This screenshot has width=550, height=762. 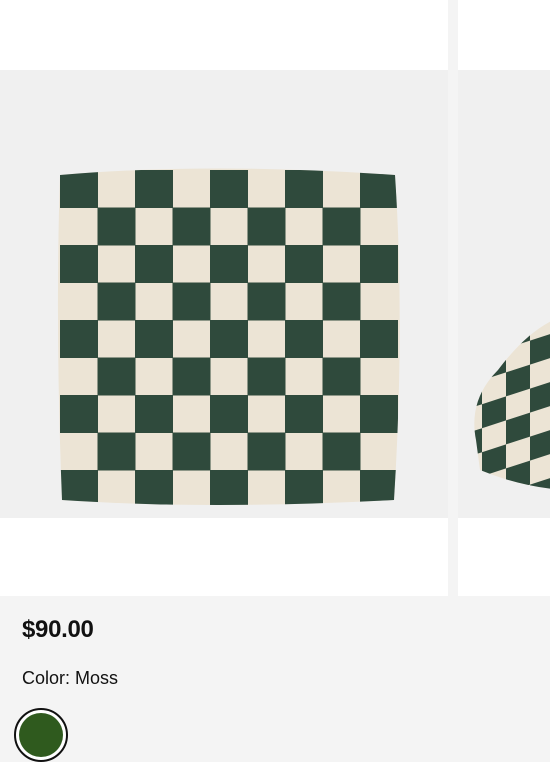 What do you see at coordinates (46, 678) in the screenshot?
I see `color-label: Color:` at bounding box center [46, 678].